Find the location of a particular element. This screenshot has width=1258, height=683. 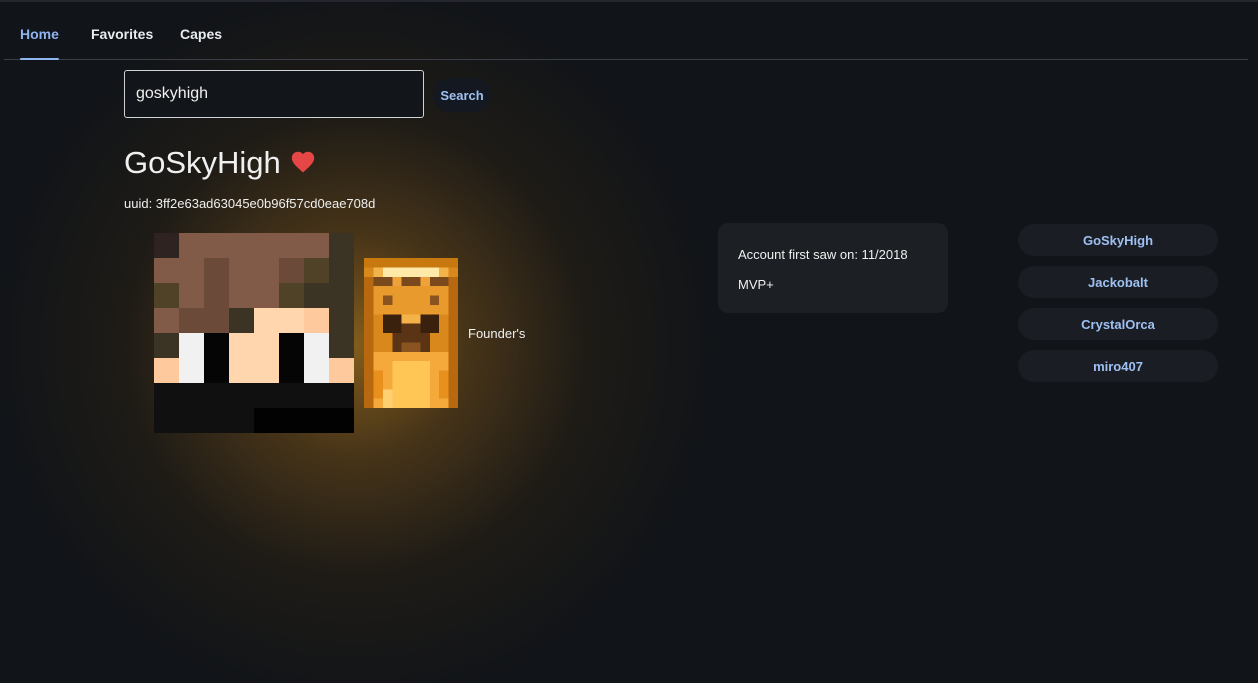

cape-name-label: Founder's is located at coordinates (497, 333).